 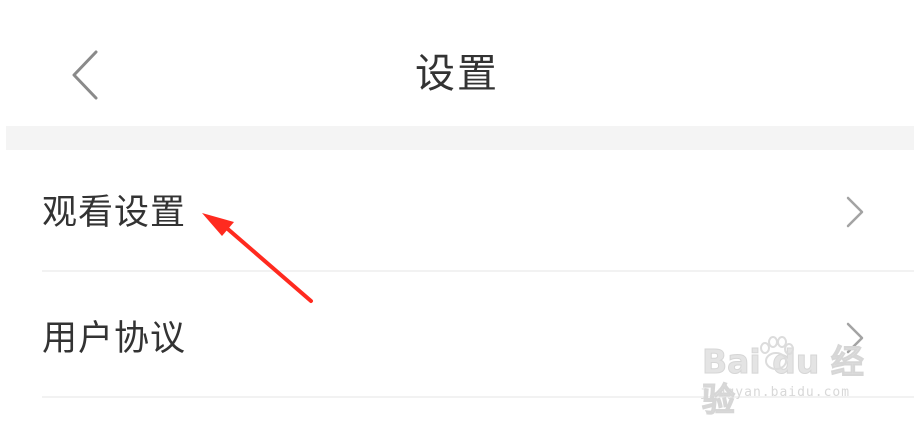 I want to click on settings-item-label: 用户协议, so click(x=114, y=339).